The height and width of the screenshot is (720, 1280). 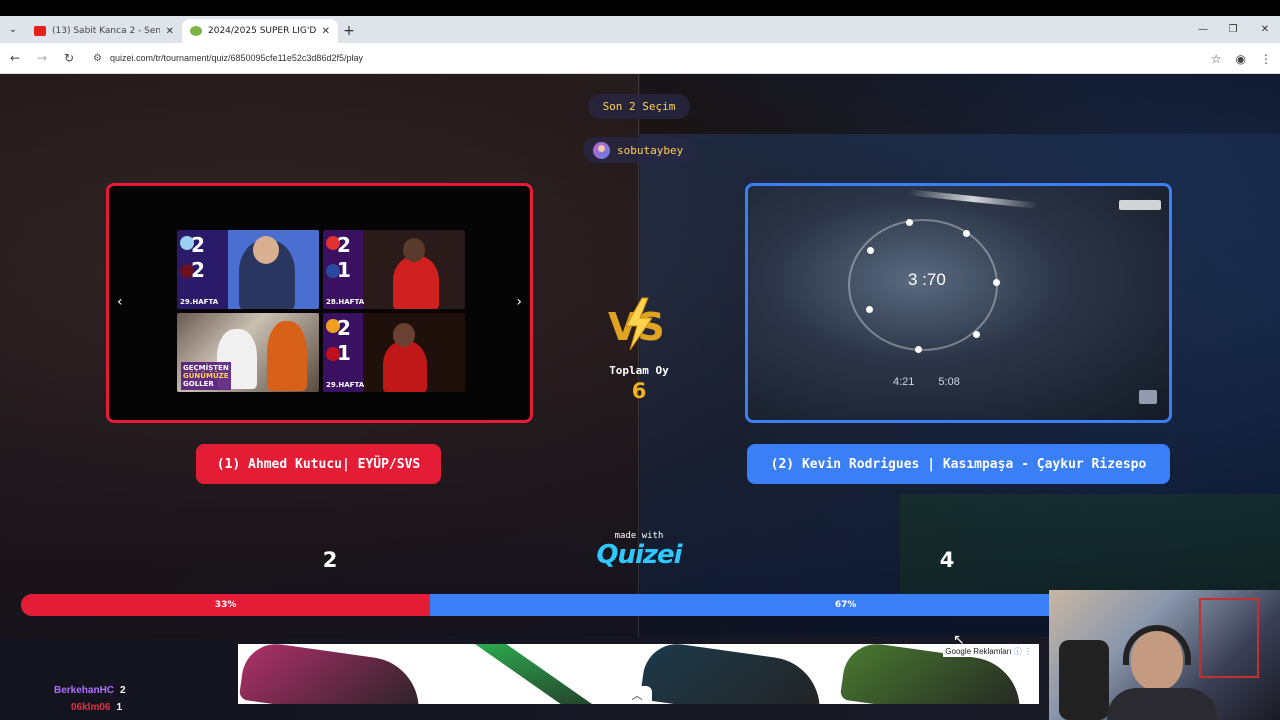 I want to click on time-readout: 4:21, so click(x=904, y=382).